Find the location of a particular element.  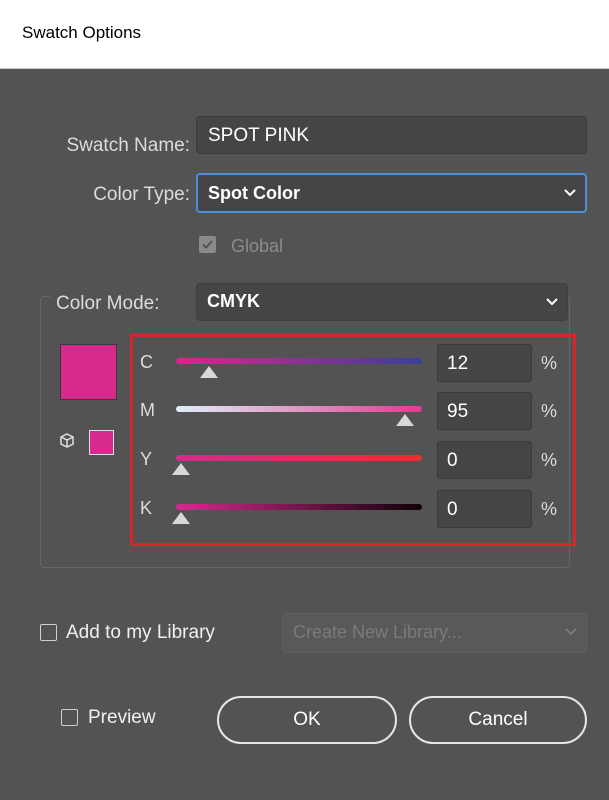

swatch-name-value: SPOT PINK is located at coordinates (259, 135).